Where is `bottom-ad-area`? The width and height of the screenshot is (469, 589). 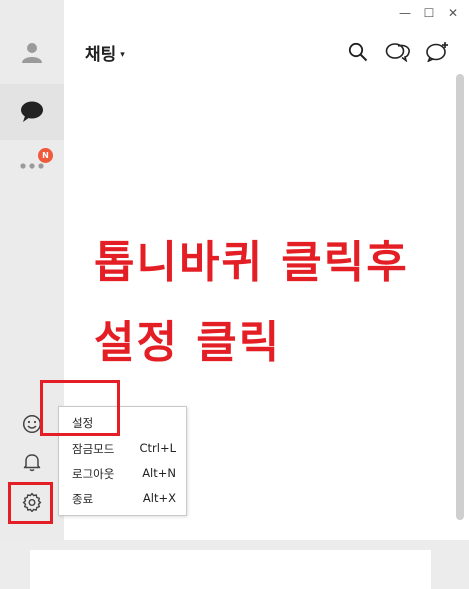
bottom-ad-area is located at coordinates (230, 569).